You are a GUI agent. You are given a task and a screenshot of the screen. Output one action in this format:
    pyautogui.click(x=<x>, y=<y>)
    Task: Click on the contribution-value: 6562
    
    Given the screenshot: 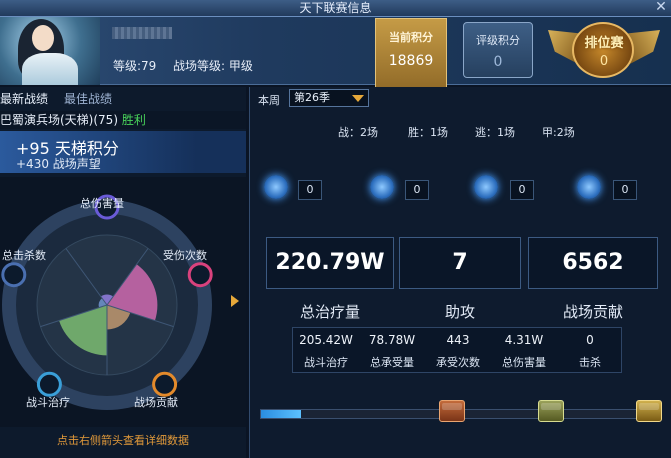 What is the action you would take?
    pyautogui.click(x=593, y=263)
    